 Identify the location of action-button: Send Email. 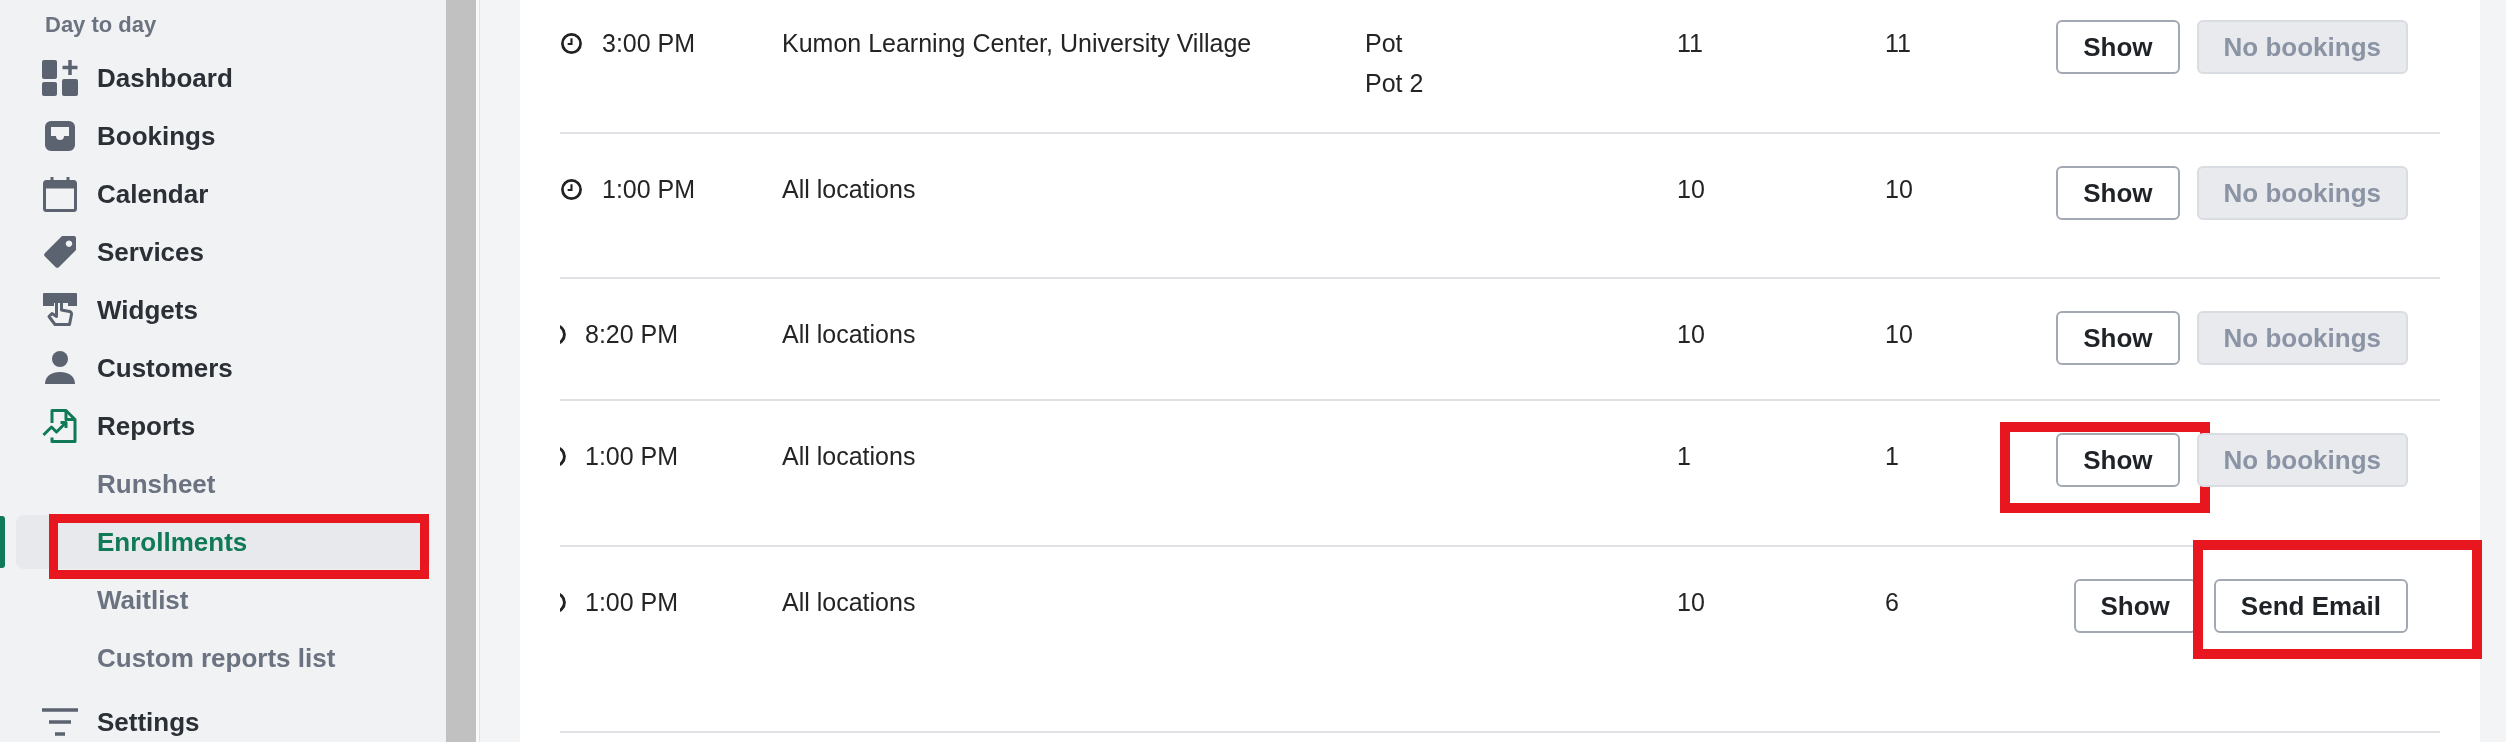
(2310, 606).